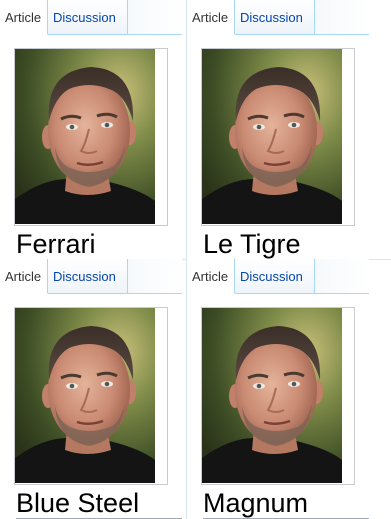  Describe the element at coordinates (286, 503) in the screenshot. I see `caption: Magnum` at that location.